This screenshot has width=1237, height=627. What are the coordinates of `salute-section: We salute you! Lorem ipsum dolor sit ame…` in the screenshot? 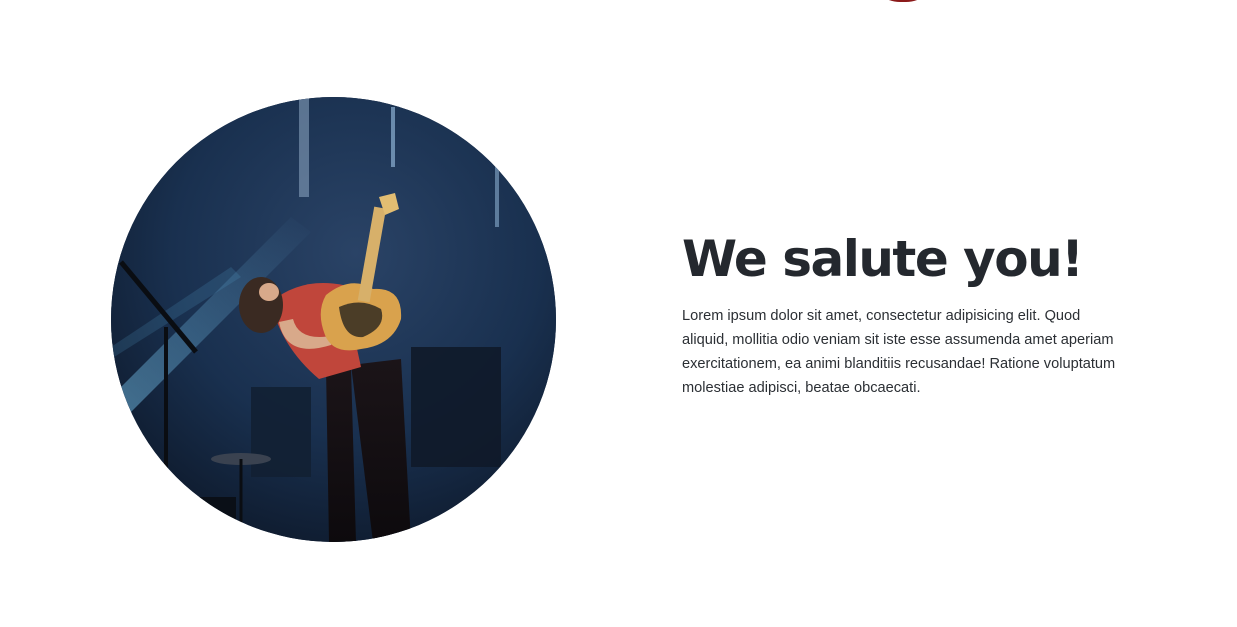 It's located at (902, 313).